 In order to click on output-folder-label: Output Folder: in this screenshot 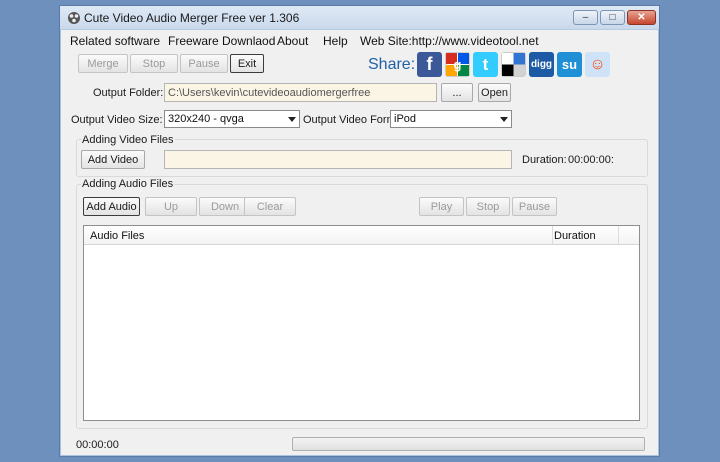, I will do `click(128, 93)`.